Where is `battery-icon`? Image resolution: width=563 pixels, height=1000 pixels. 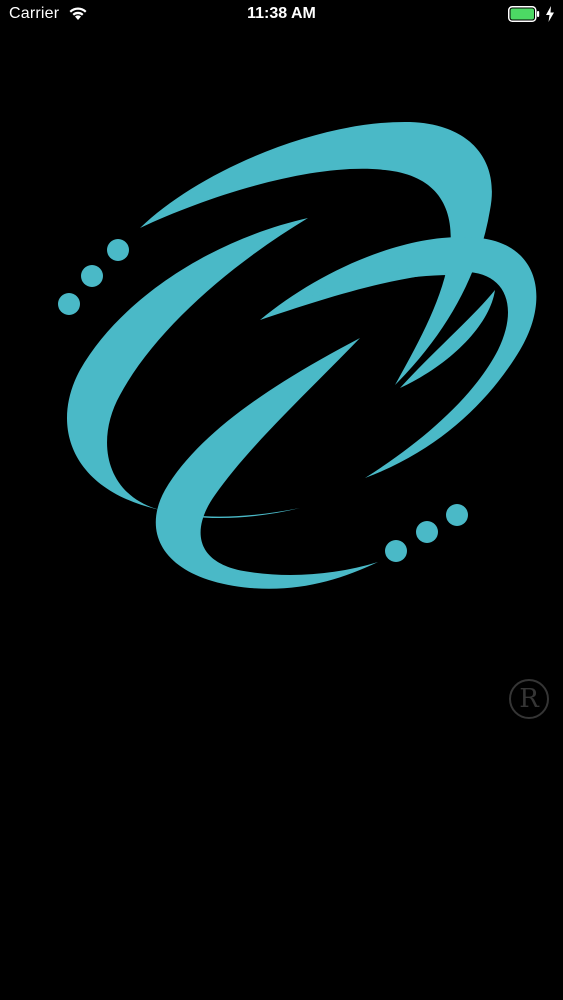
battery-icon is located at coordinates (524, 14).